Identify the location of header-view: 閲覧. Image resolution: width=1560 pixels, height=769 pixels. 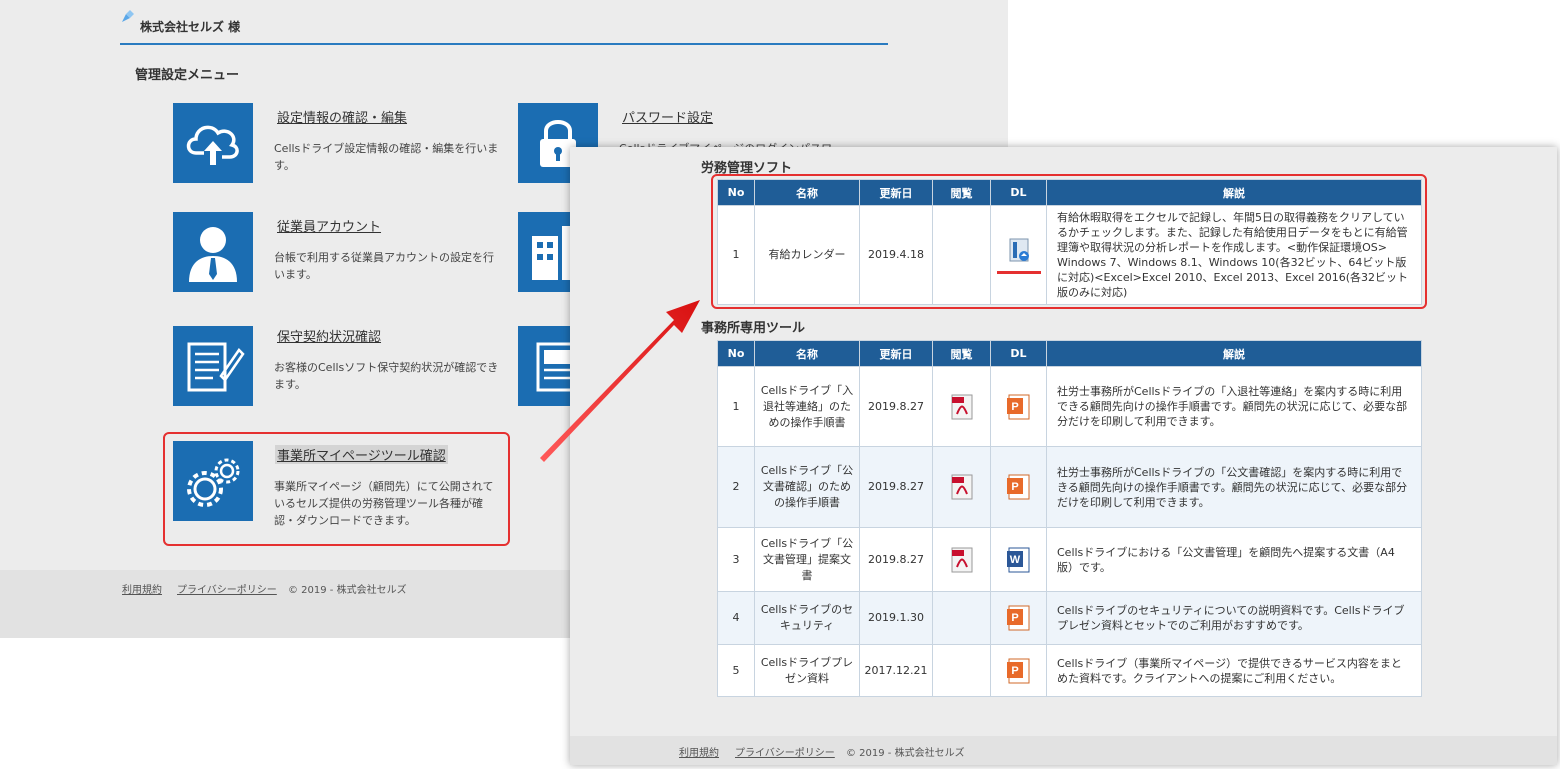
(961, 353).